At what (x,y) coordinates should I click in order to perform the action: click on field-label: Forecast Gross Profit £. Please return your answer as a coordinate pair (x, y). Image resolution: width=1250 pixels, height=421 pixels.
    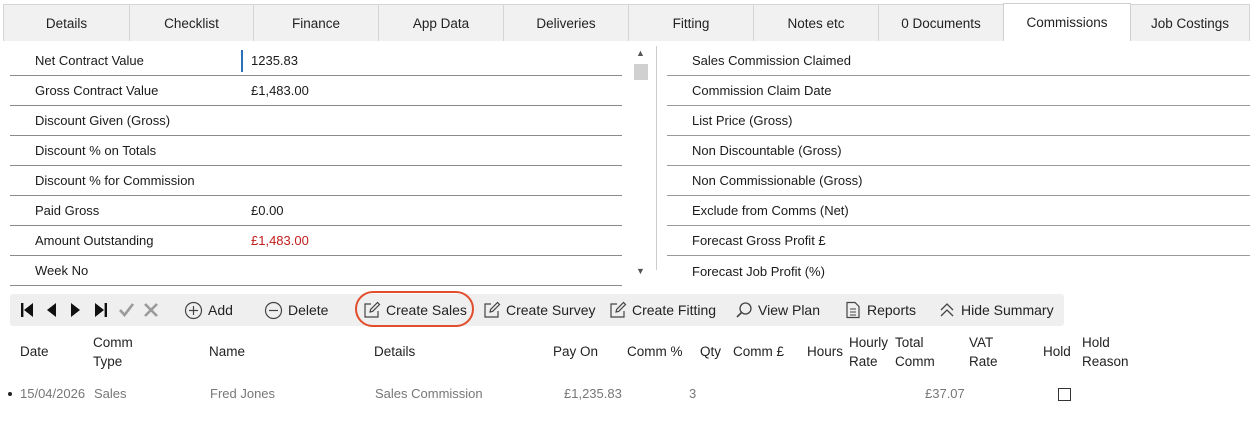
    Looking at the image, I should click on (759, 240).